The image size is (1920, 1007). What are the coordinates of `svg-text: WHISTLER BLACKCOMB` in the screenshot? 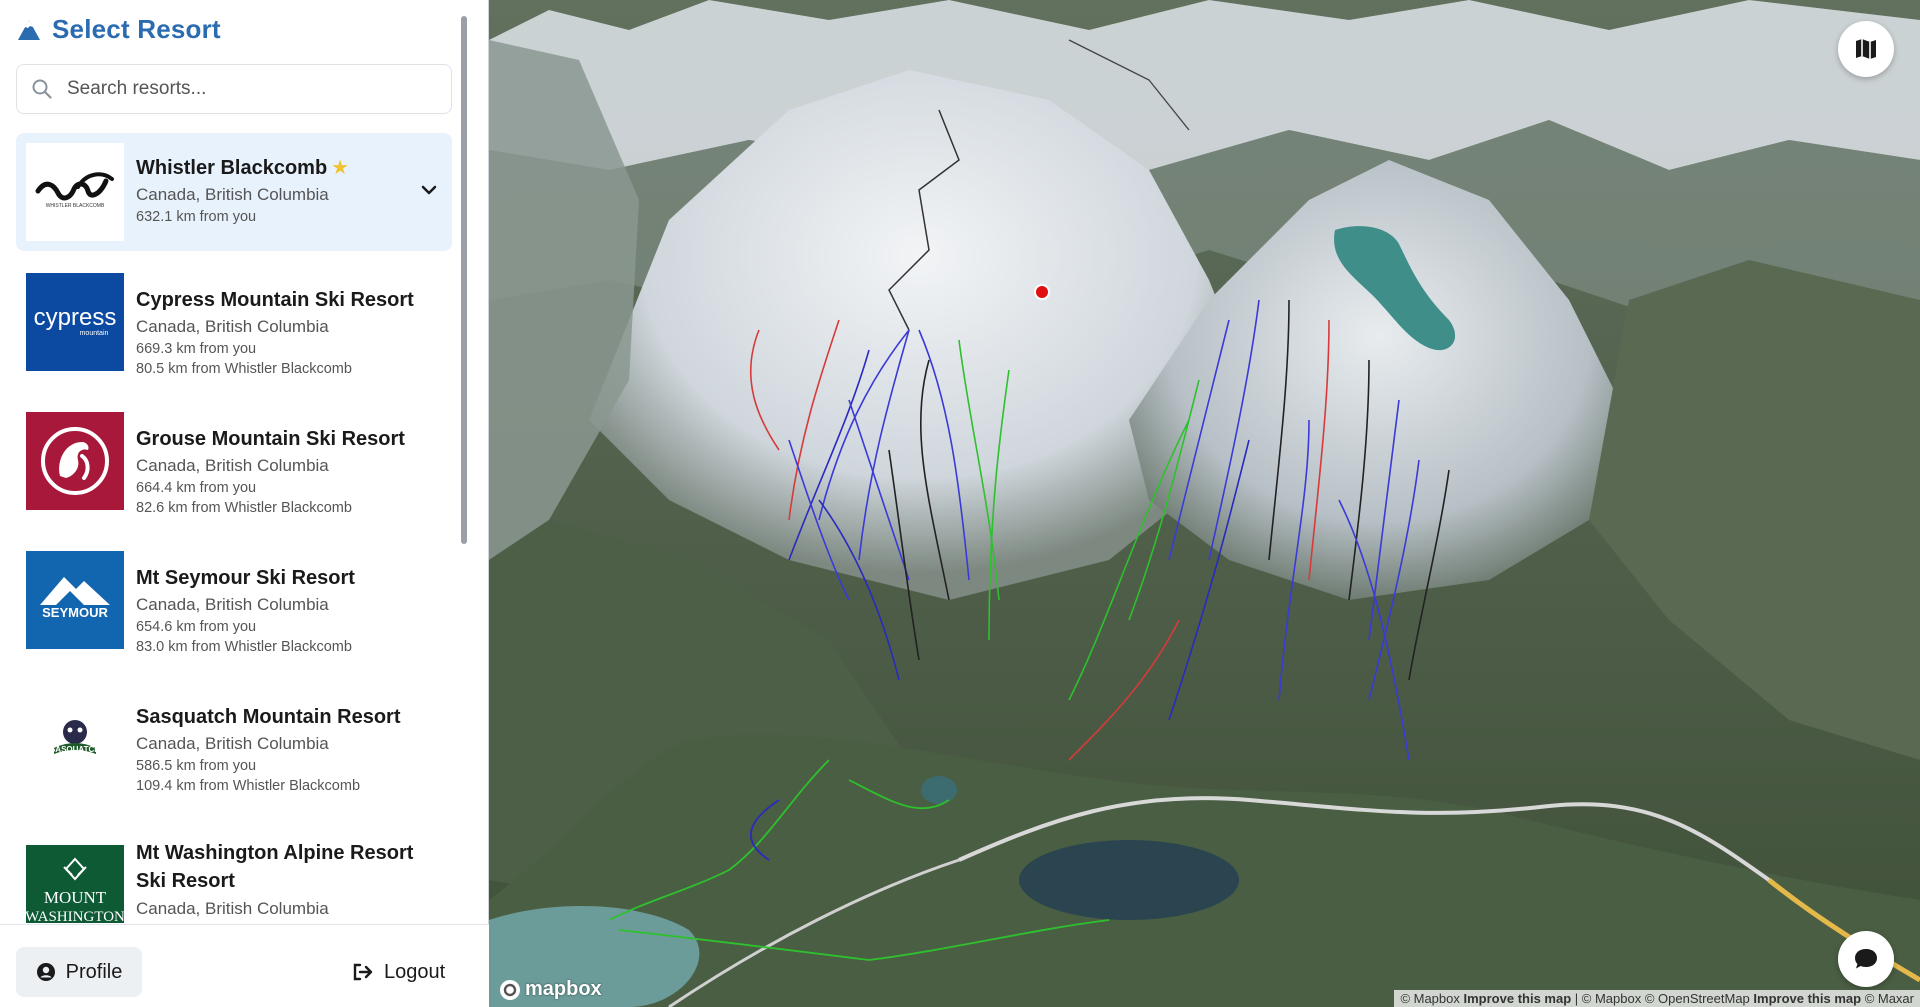 It's located at (75, 206).